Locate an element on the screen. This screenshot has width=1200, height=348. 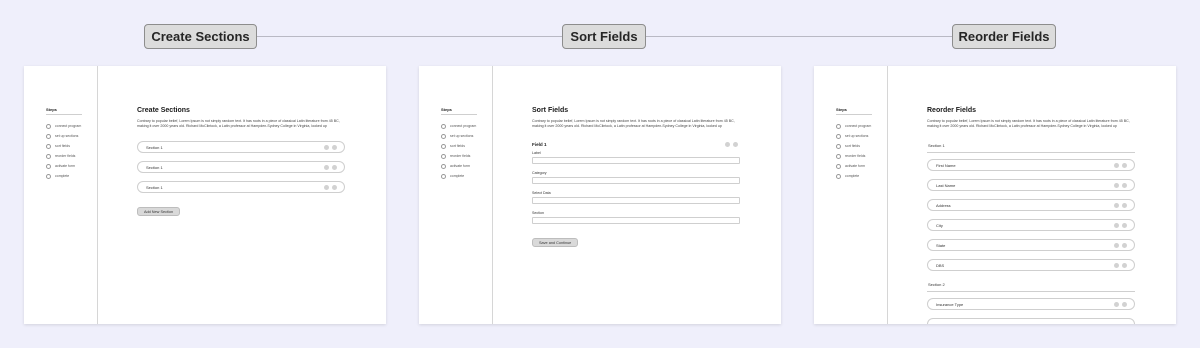
select-data-input is located at coordinates (636, 200).